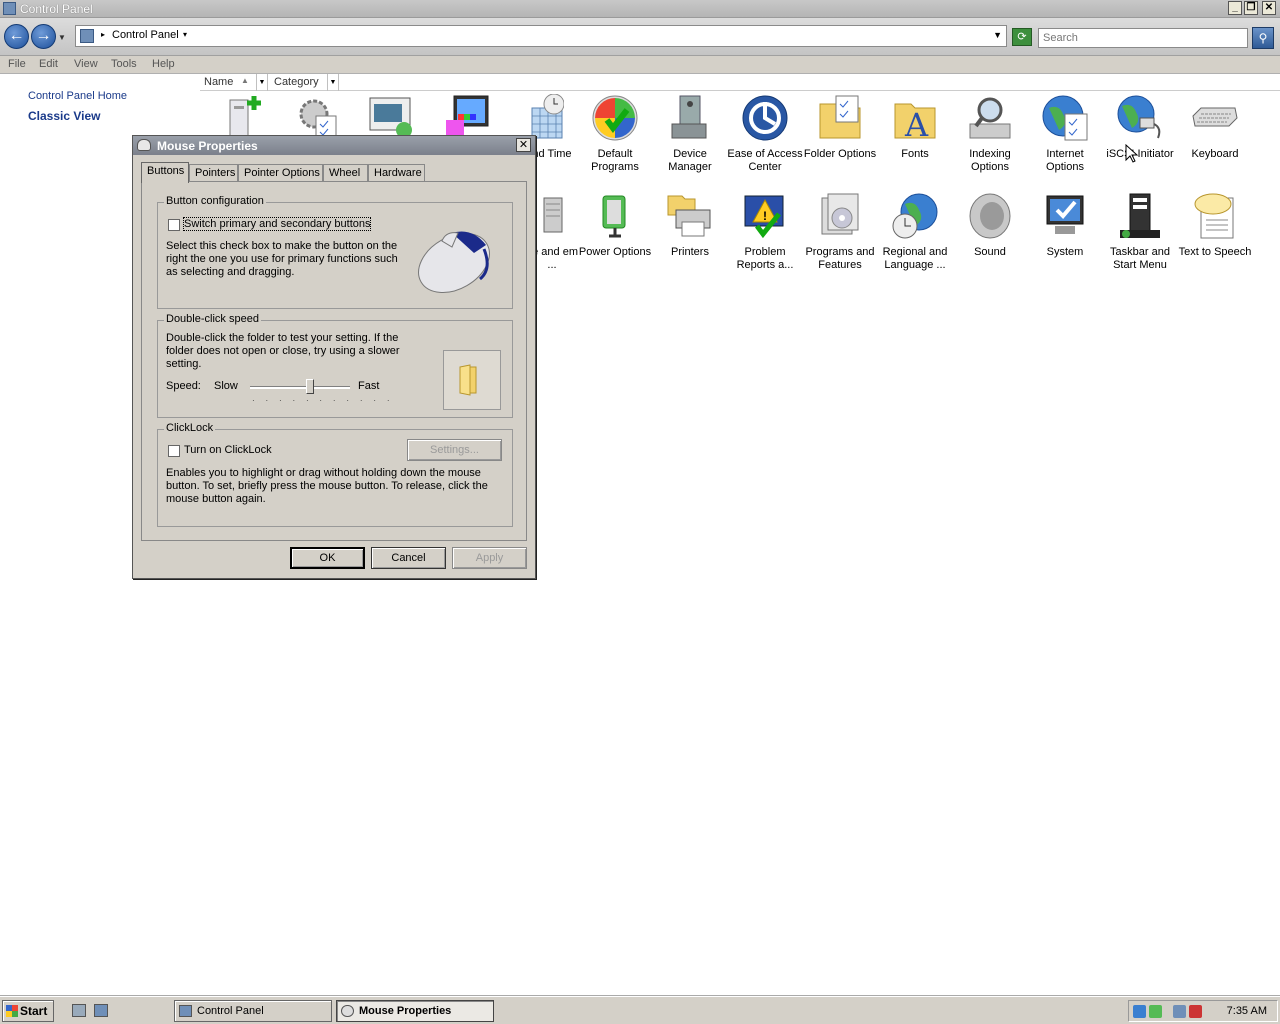 Image resolution: width=1280 pixels, height=1024 pixels. I want to click on default-programs-icon, so click(615, 118).